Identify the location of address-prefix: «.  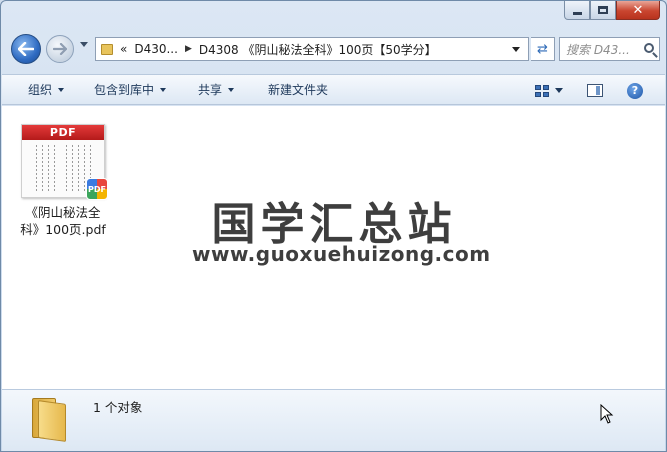
(123, 49).